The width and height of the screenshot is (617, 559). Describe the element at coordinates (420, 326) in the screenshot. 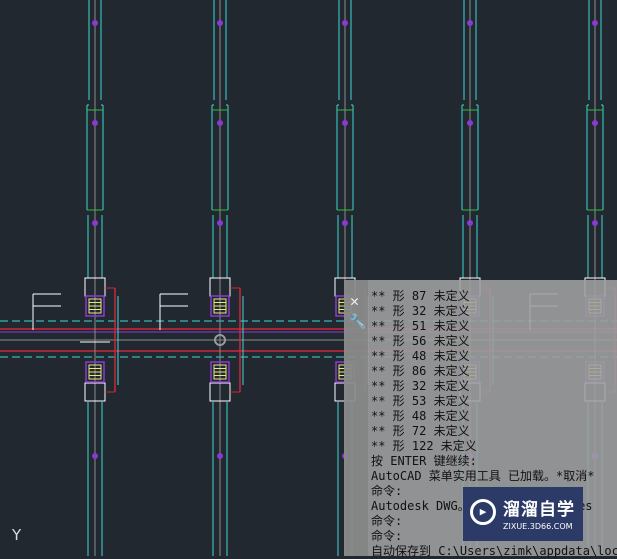

I see `command-line: ** 形 51 未定义` at that location.